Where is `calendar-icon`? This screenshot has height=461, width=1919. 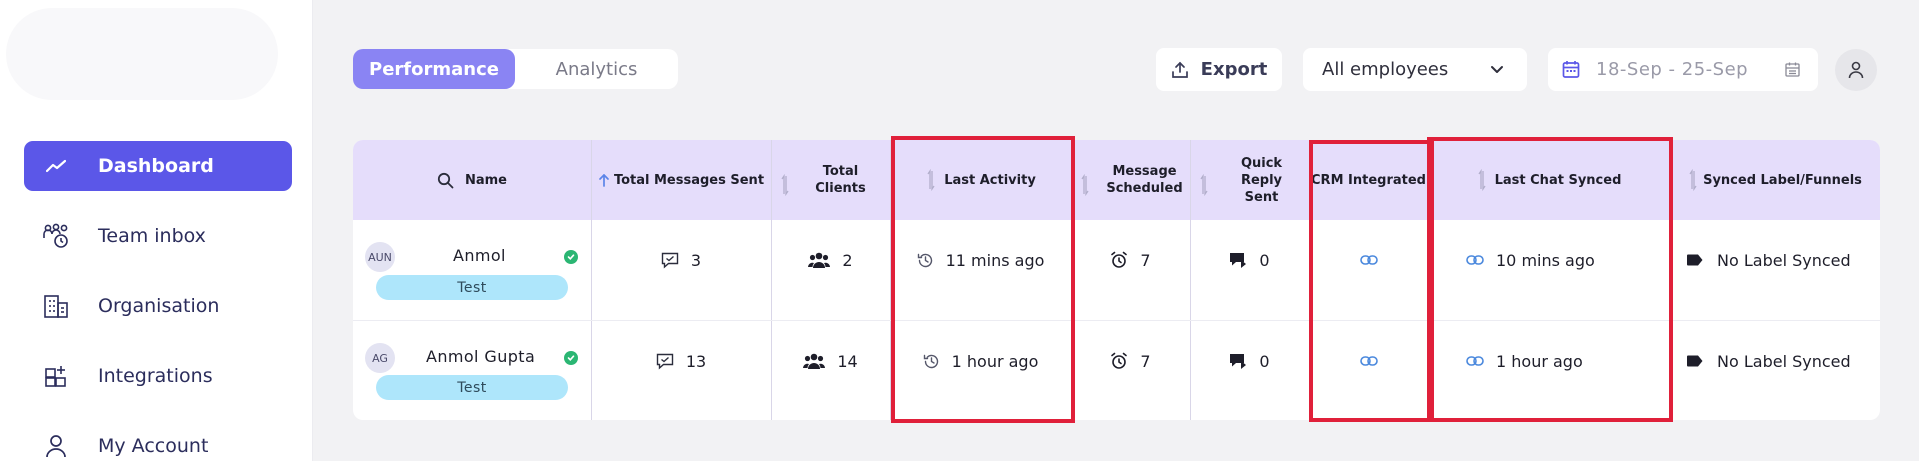 calendar-icon is located at coordinates (1571, 69).